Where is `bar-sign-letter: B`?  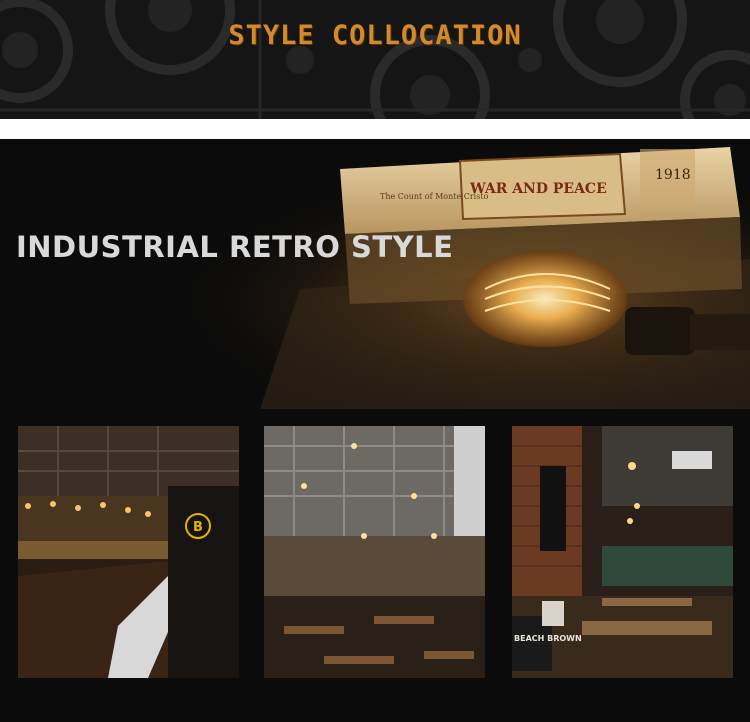
bar-sign-letter: B is located at coordinates (198, 527).